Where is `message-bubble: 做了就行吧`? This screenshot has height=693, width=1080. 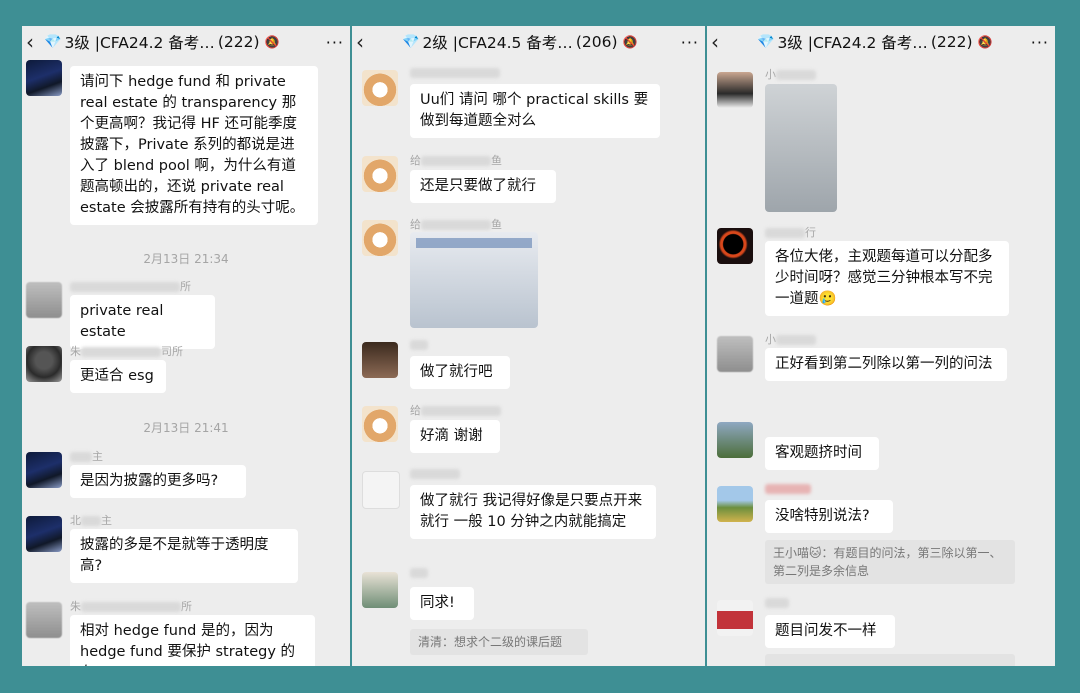
message-bubble: 做了就行吧 is located at coordinates (460, 372).